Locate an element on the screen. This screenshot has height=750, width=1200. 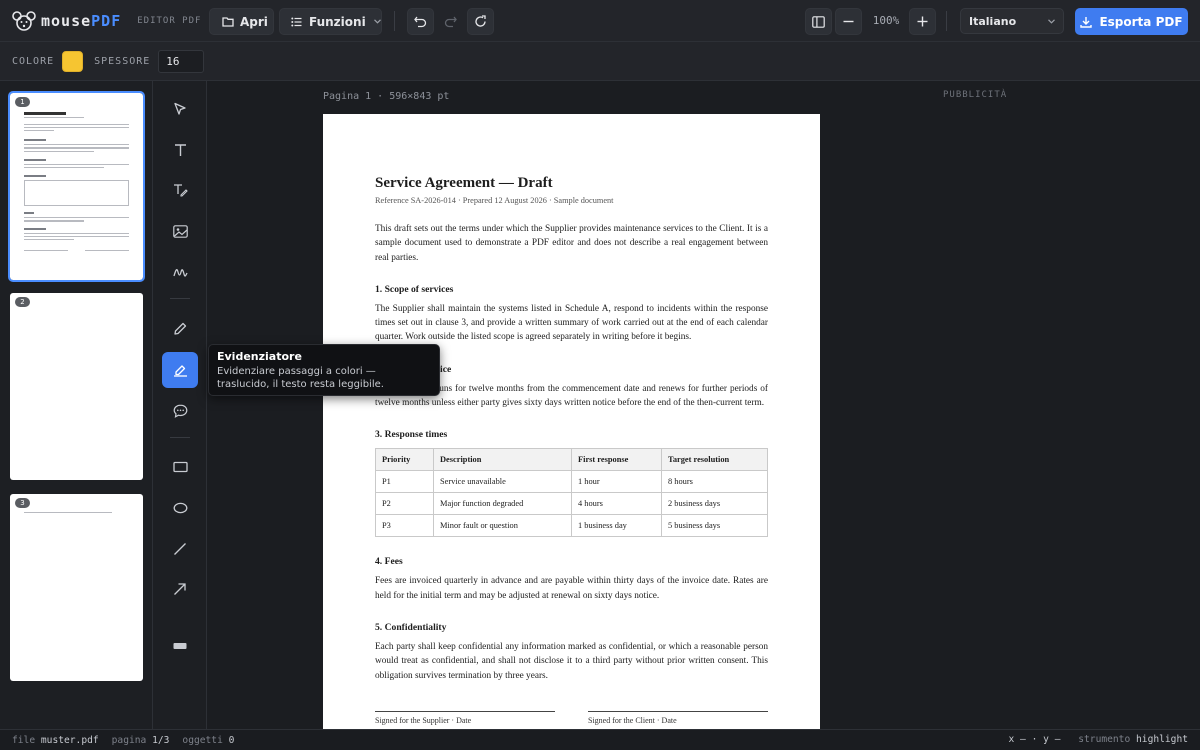
status-coords: x – · y – is located at coordinates (1034, 739).